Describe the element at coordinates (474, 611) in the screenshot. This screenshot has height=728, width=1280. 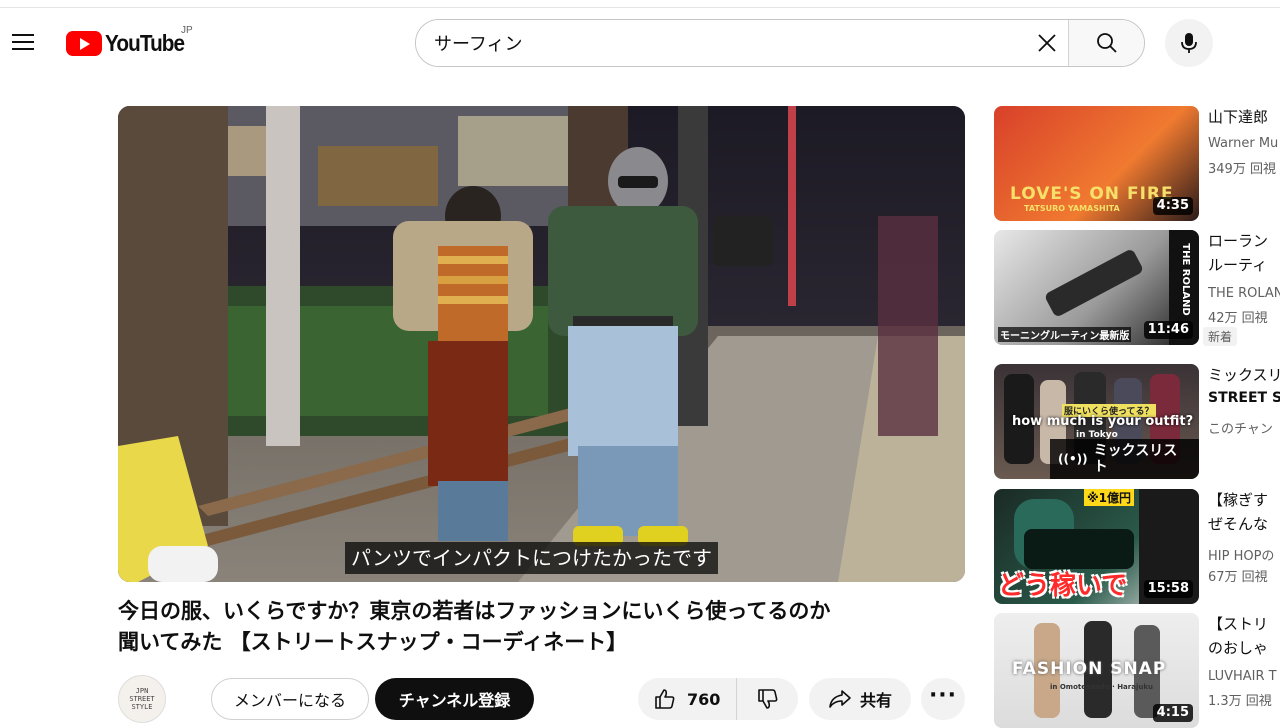
I see `video-title-line1: 今日の服、いくらですか？東京の若者はファッションにいくら使ってるのか` at that location.